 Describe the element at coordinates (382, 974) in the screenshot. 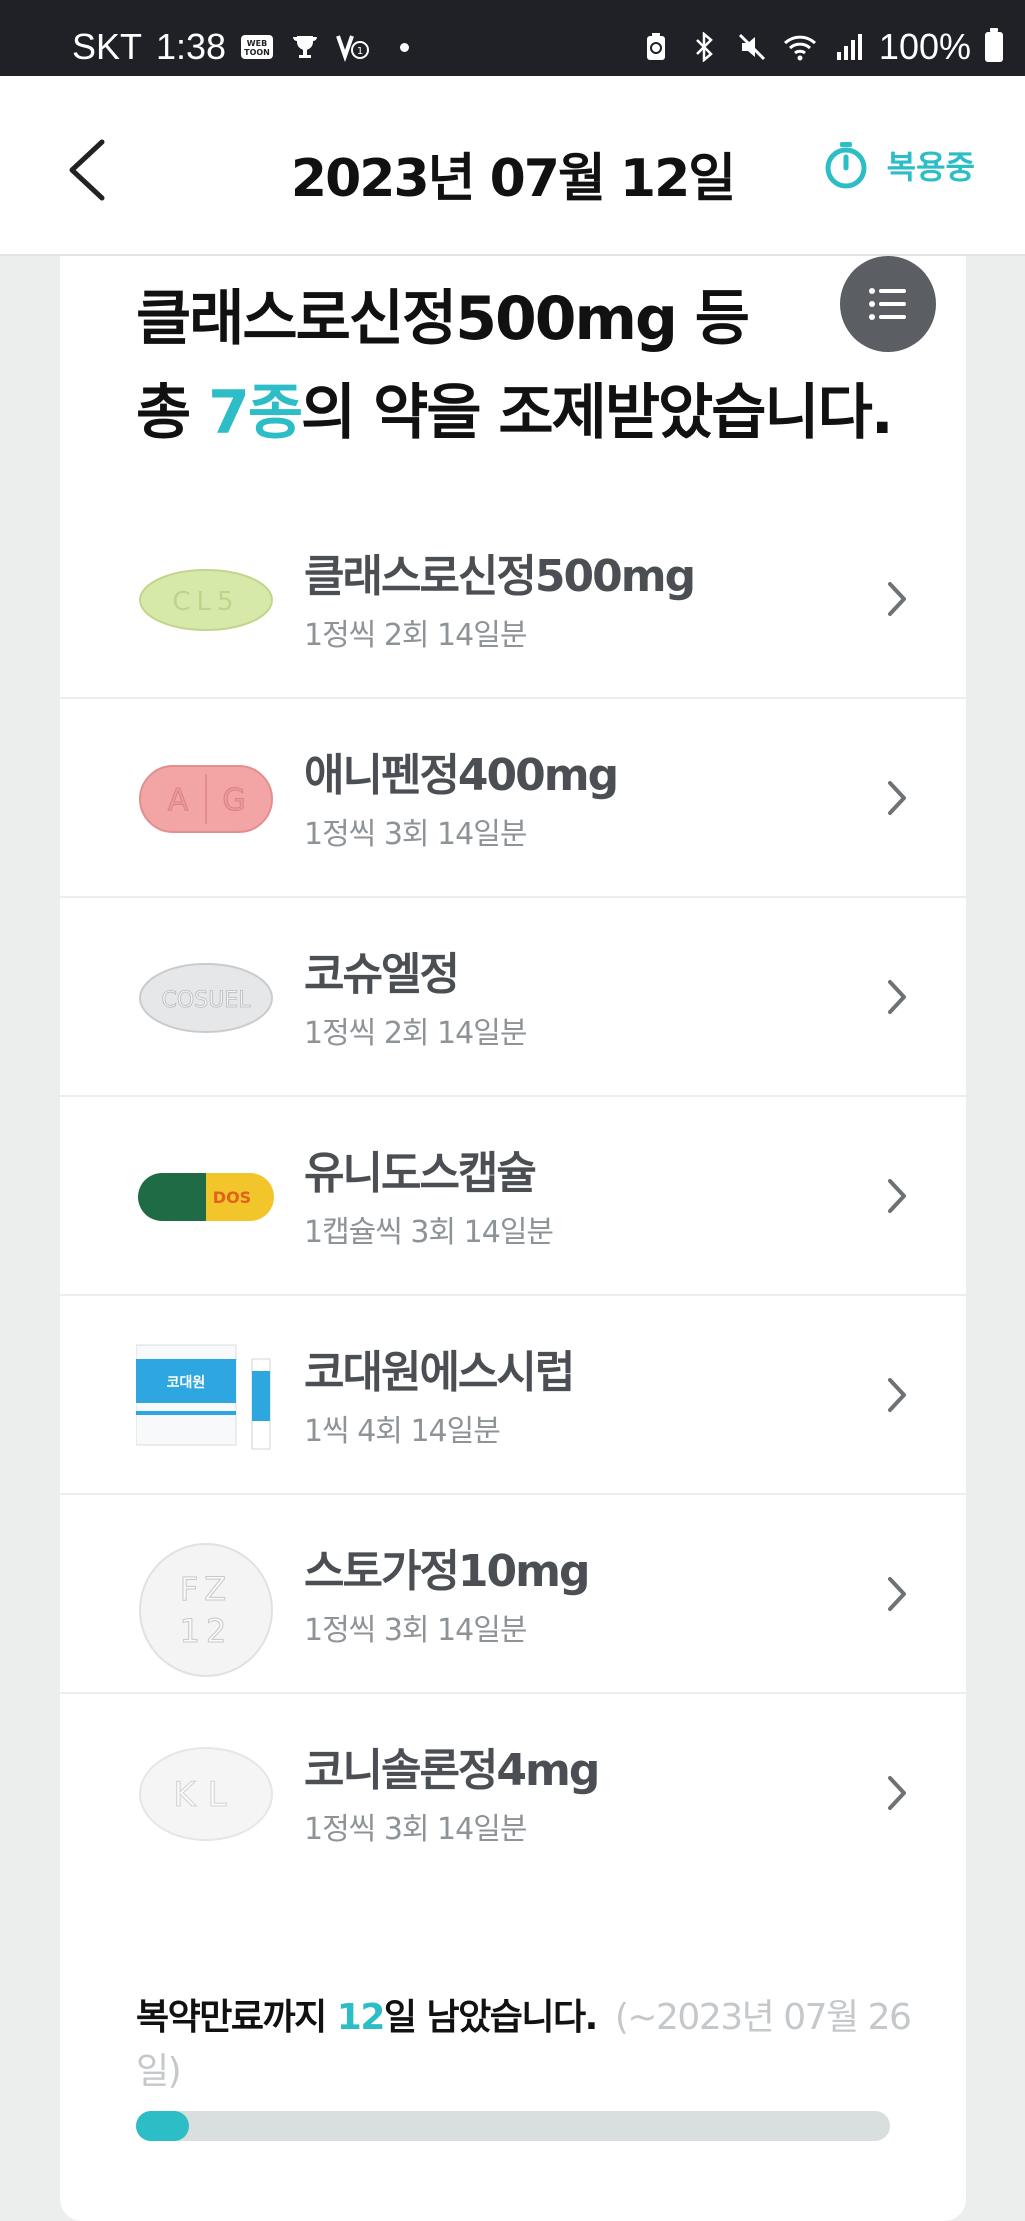

I see `medicine-name: 코슈엘정` at that location.